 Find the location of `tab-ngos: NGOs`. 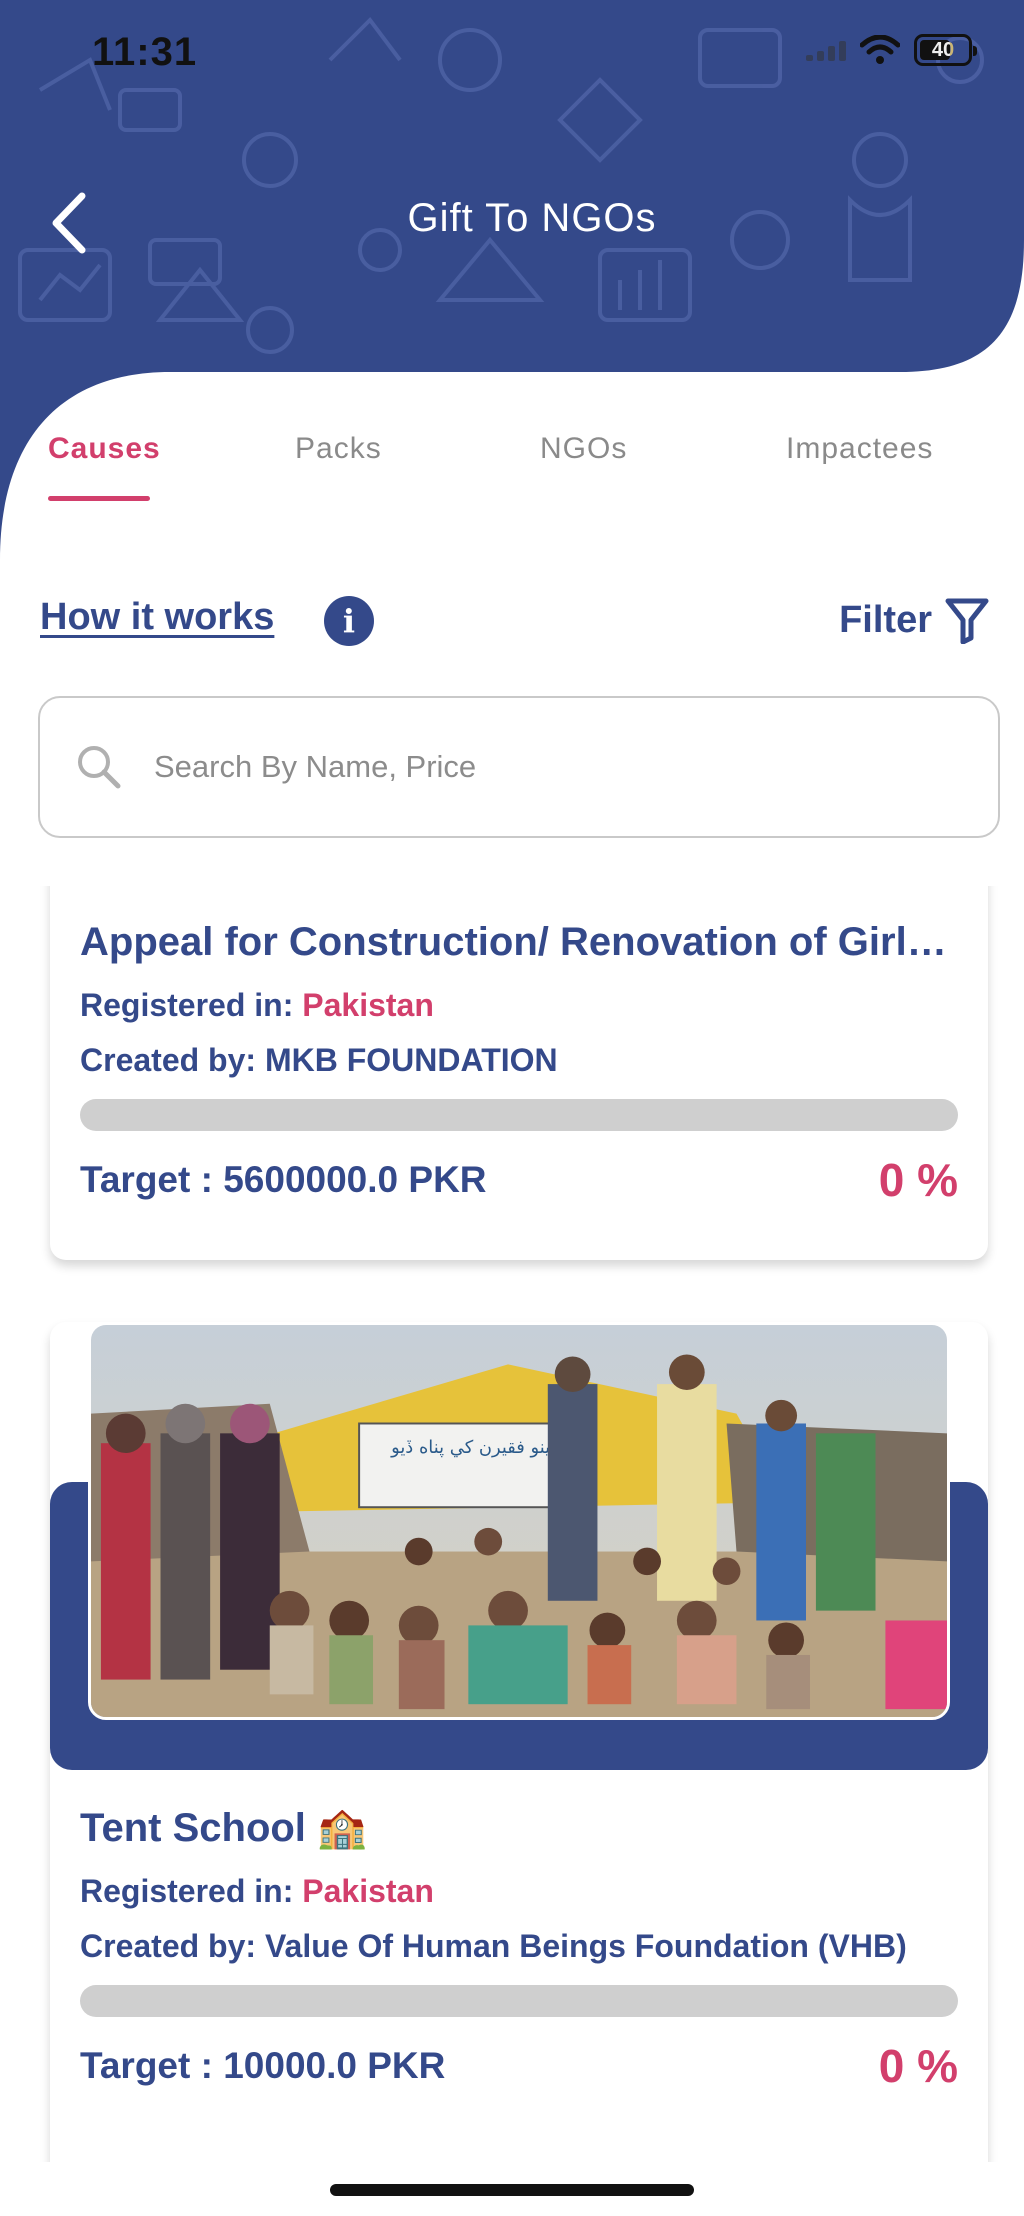

tab-ngos: NGOs is located at coordinates (583, 449).